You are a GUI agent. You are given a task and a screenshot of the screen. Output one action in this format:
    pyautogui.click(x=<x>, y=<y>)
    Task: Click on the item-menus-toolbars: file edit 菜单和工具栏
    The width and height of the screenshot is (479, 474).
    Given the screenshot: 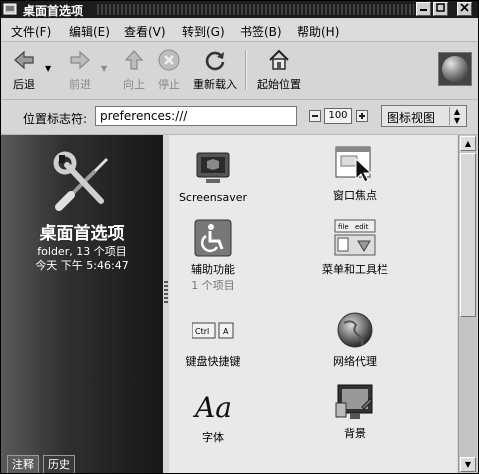 What is the action you would take?
    pyautogui.click(x=355, y=248)
    